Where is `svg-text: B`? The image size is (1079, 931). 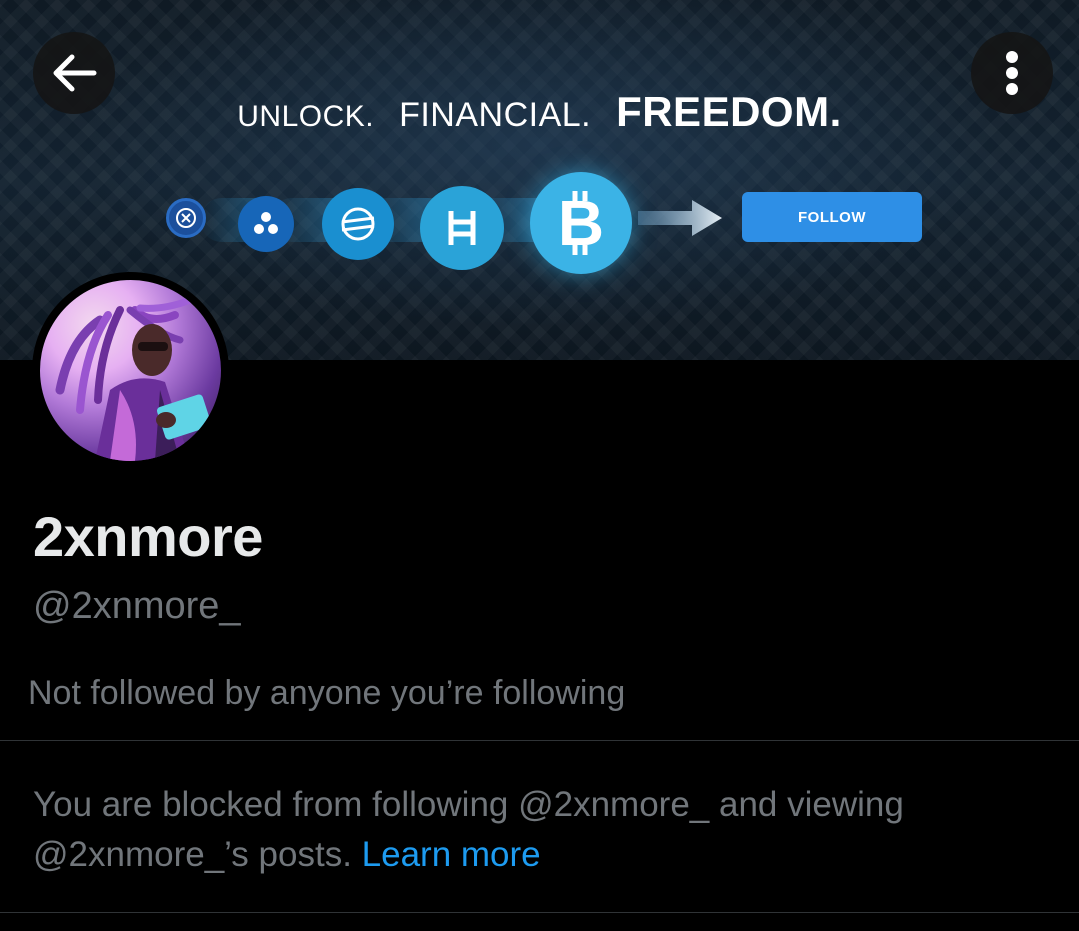
svg-text: B is located at coordinates (581, 223).